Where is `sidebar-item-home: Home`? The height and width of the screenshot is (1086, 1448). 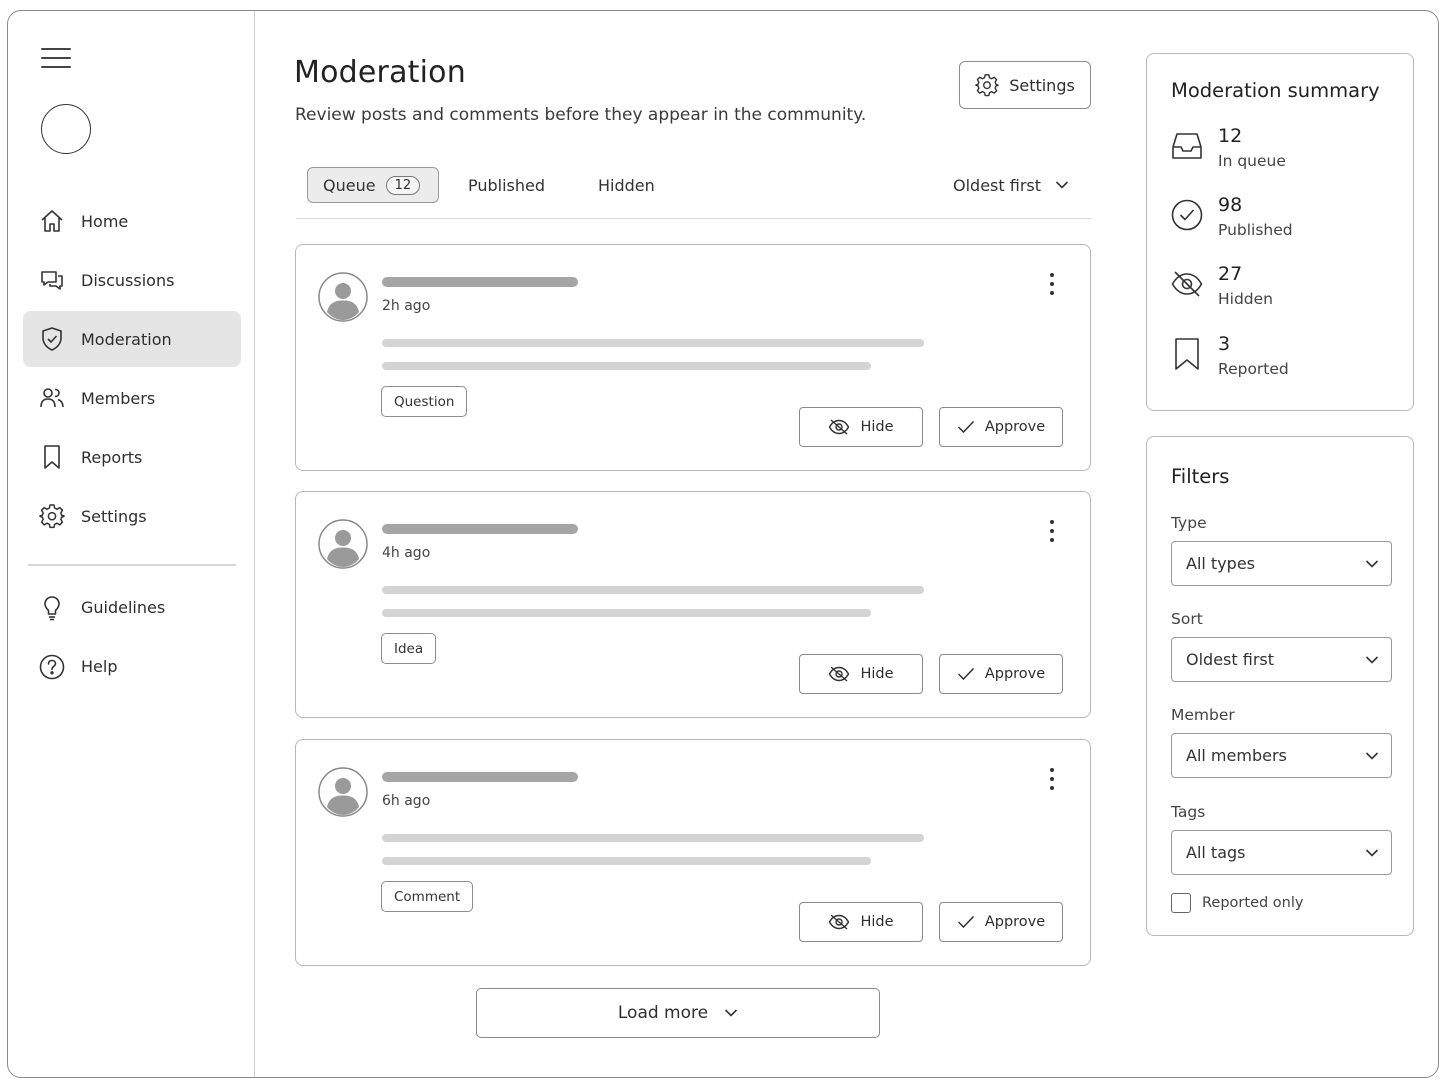
sidebar-item-home: Home is located at coordinates (132, 221).